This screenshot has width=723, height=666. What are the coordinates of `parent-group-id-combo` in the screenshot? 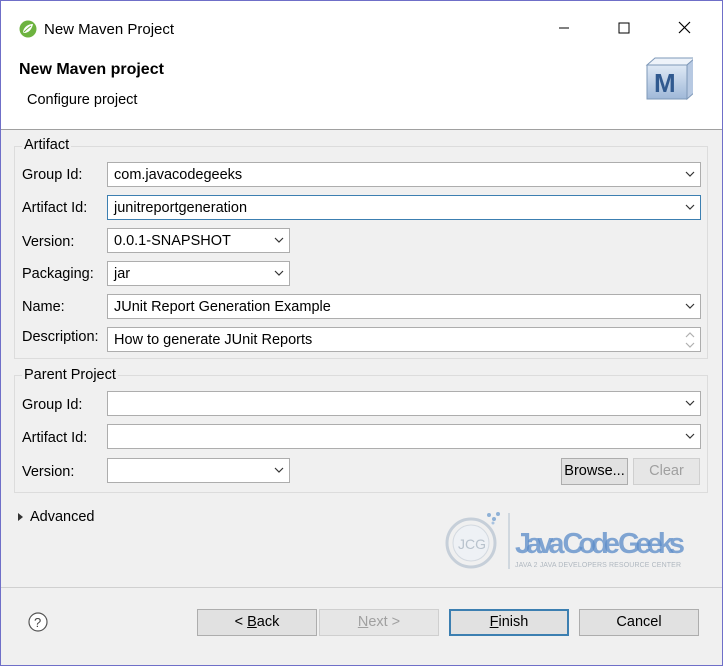 It's located at (404, 403).